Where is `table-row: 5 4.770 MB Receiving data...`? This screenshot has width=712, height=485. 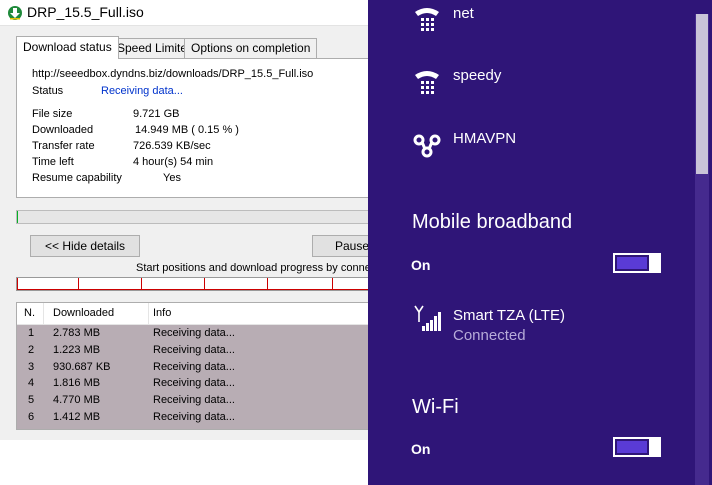 table-row: 5 4.770 MB Receiving data... is located at coordinates (192, 400).